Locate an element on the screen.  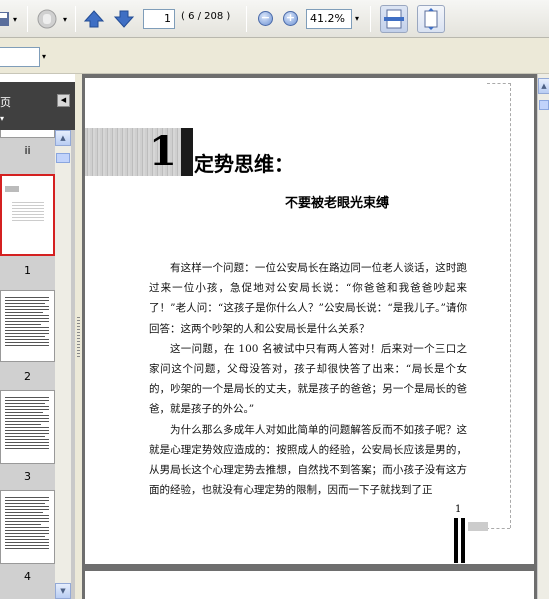
next-page-button is located at coordinates (124, 19).